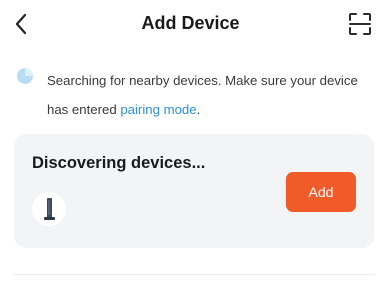 The image size is (381, 282). What do you see at coordinates (321, 192) in the screenshot?
I see `add-button: Add` at bounding box center [321, 192].